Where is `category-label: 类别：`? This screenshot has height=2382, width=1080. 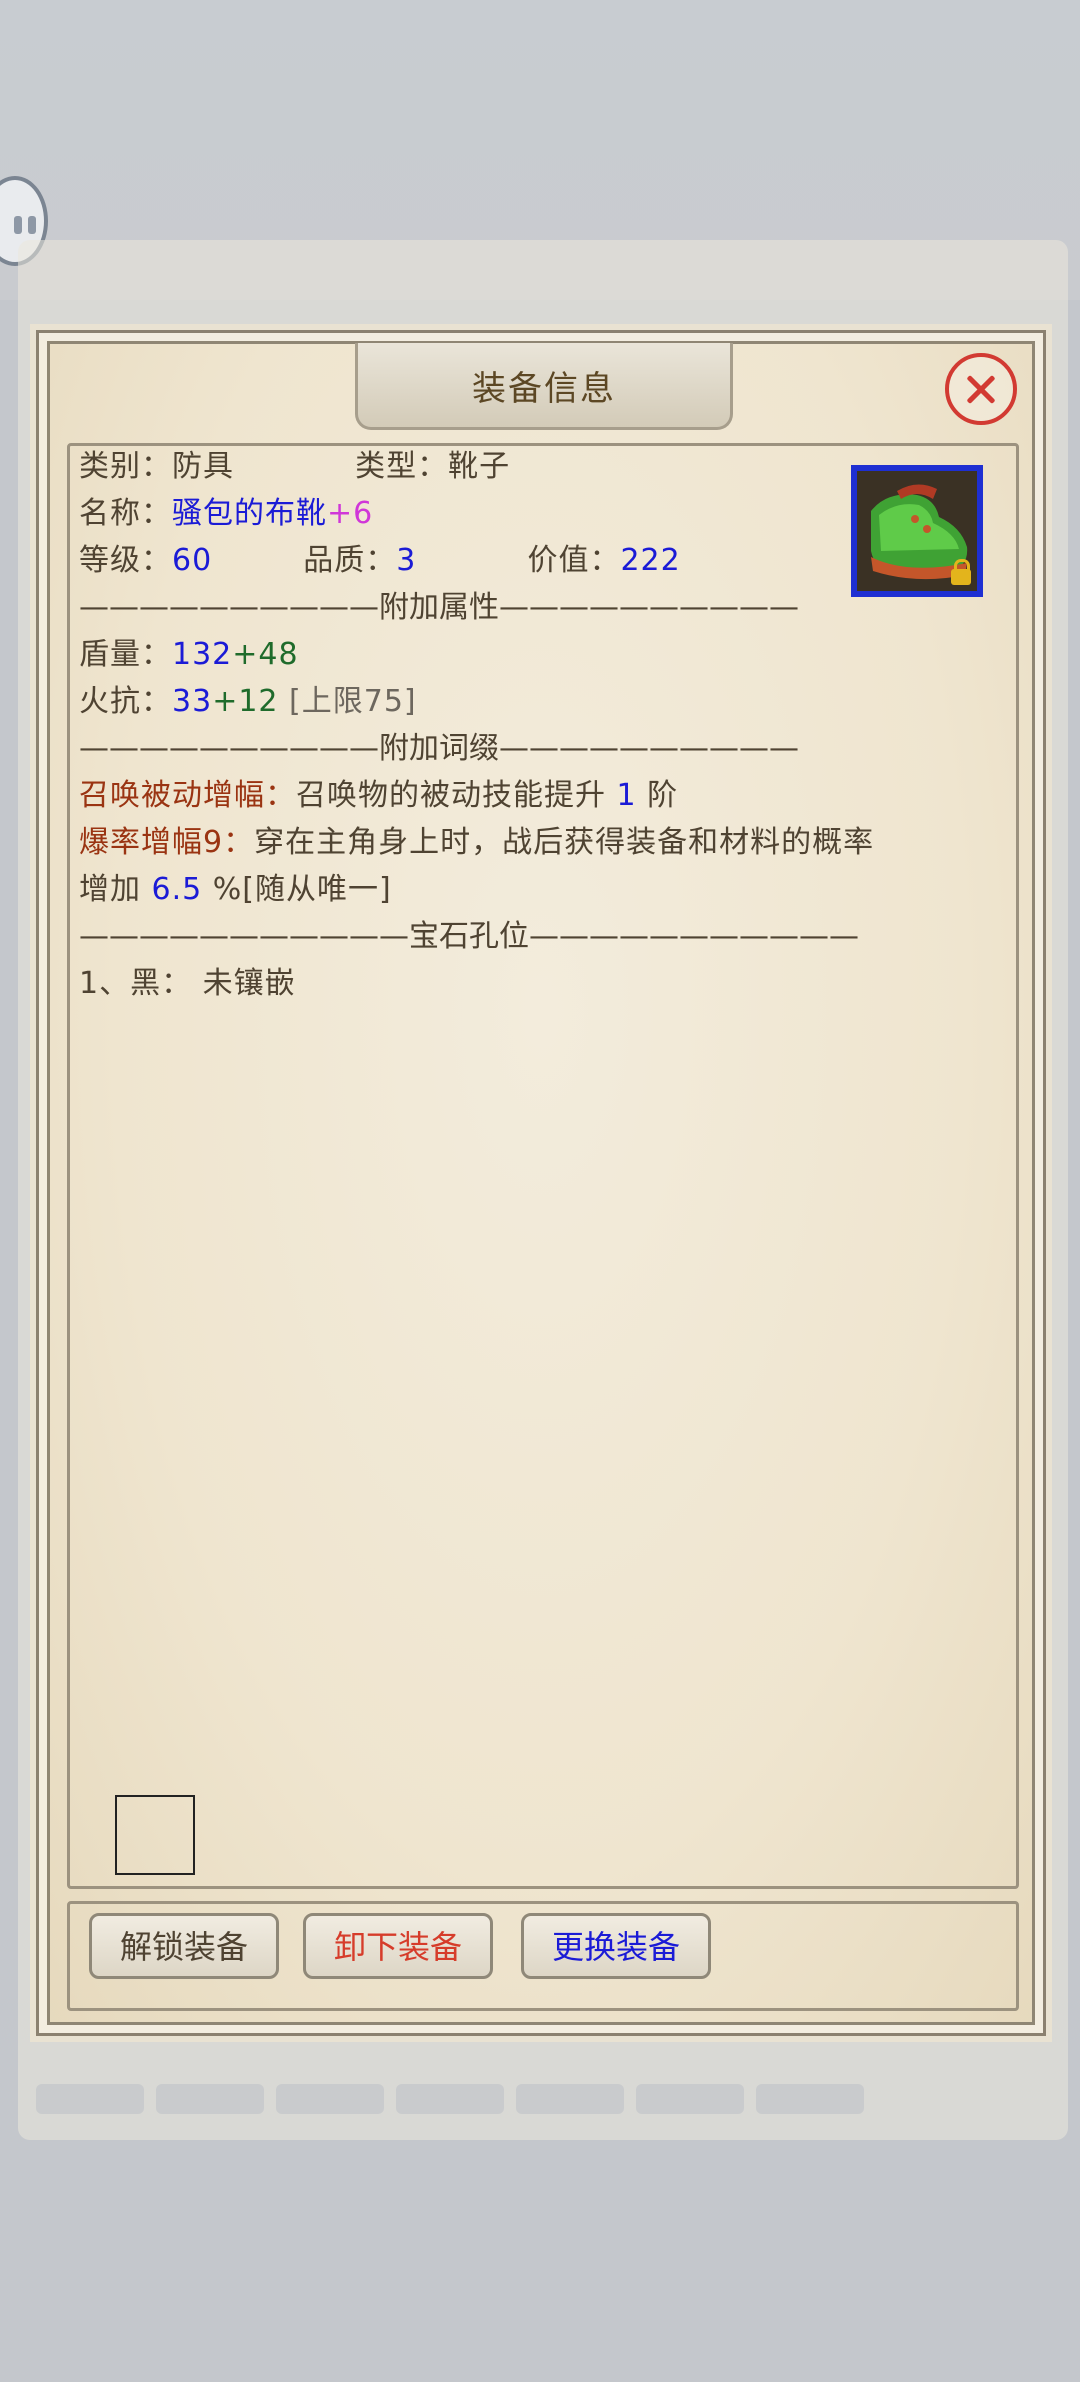
category-label: 类别： is located at coordinates (125, 466).